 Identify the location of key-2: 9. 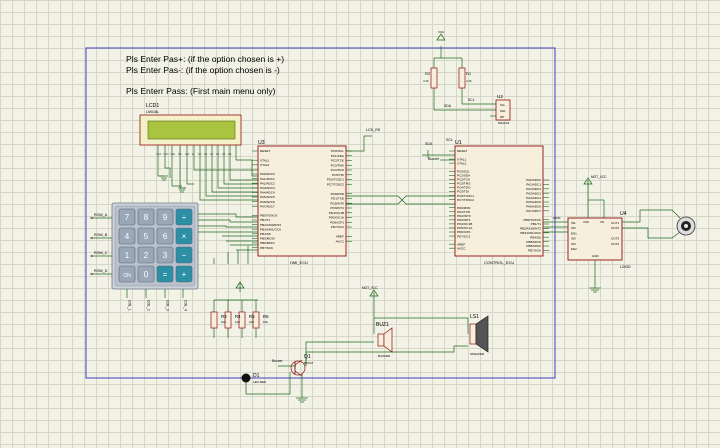
(165, 217).